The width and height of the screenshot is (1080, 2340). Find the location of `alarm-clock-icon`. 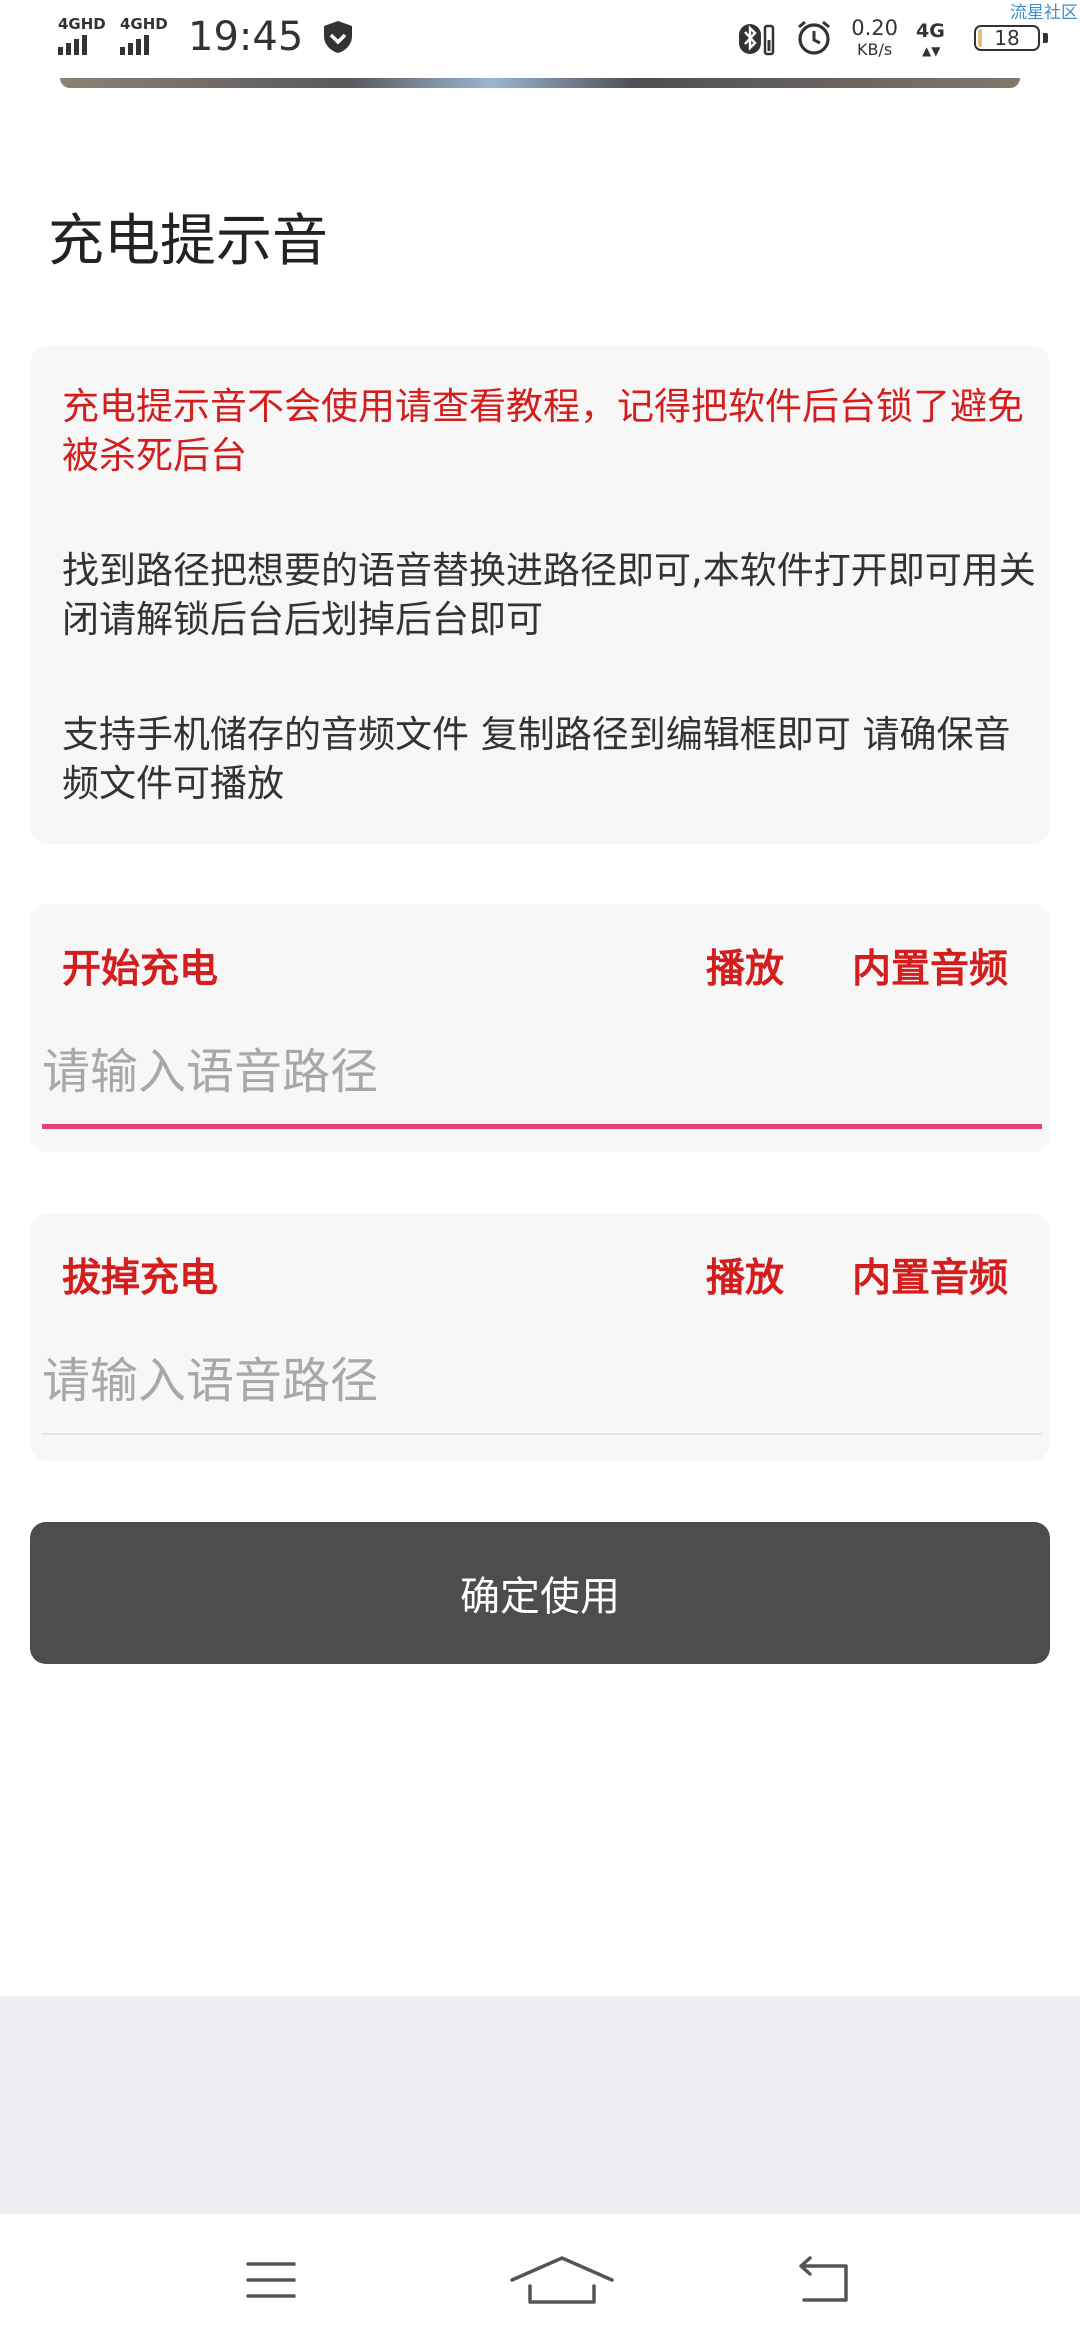

alarm-clock-icon is located at coordinates (814, 37).